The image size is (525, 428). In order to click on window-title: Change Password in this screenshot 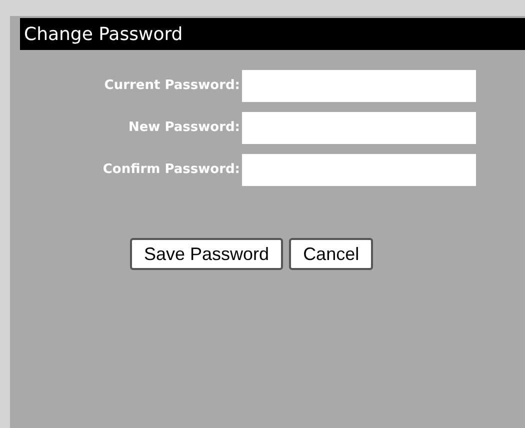, I will do `click(103, 34)`.